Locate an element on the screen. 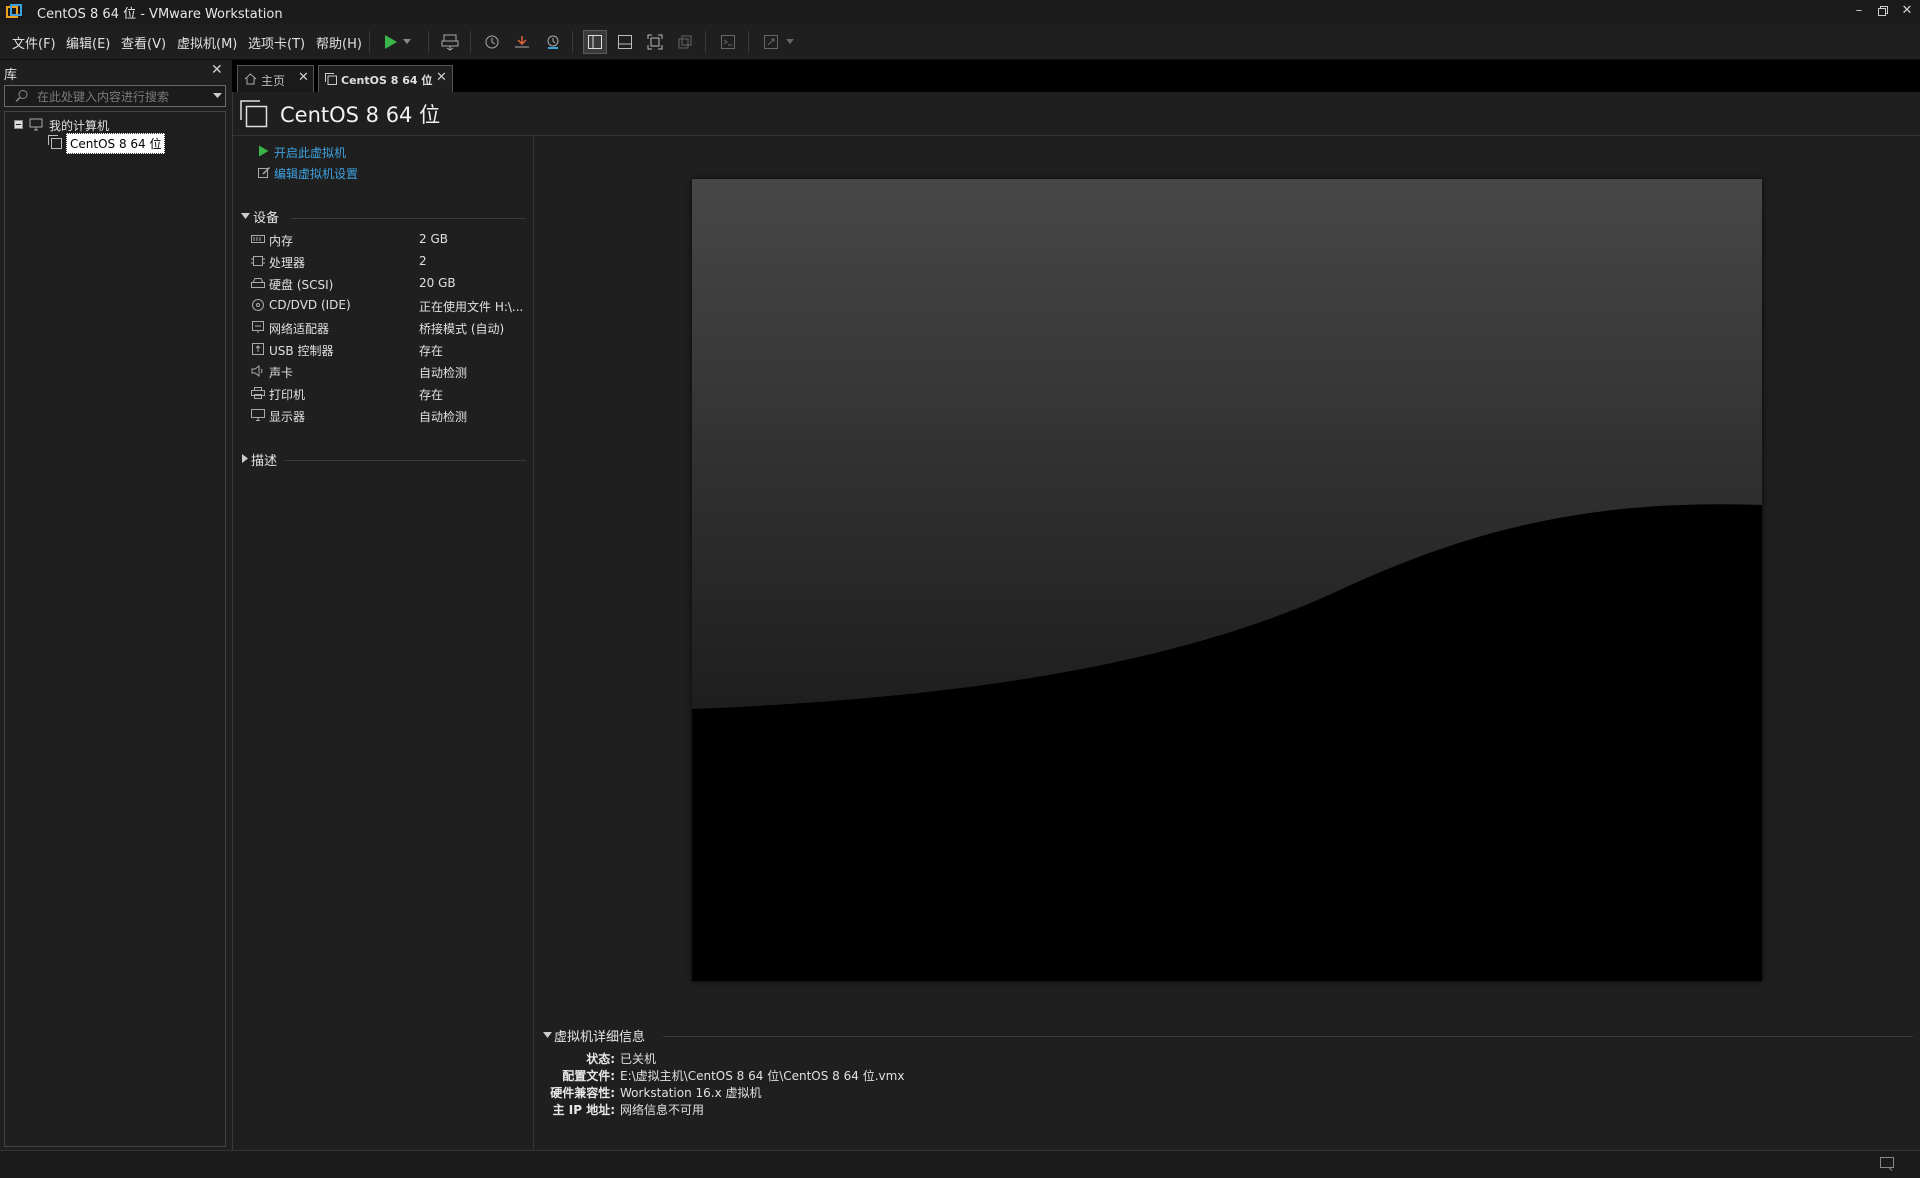  send-ctrl-alt-del-button is located at coordinates (450, 42).